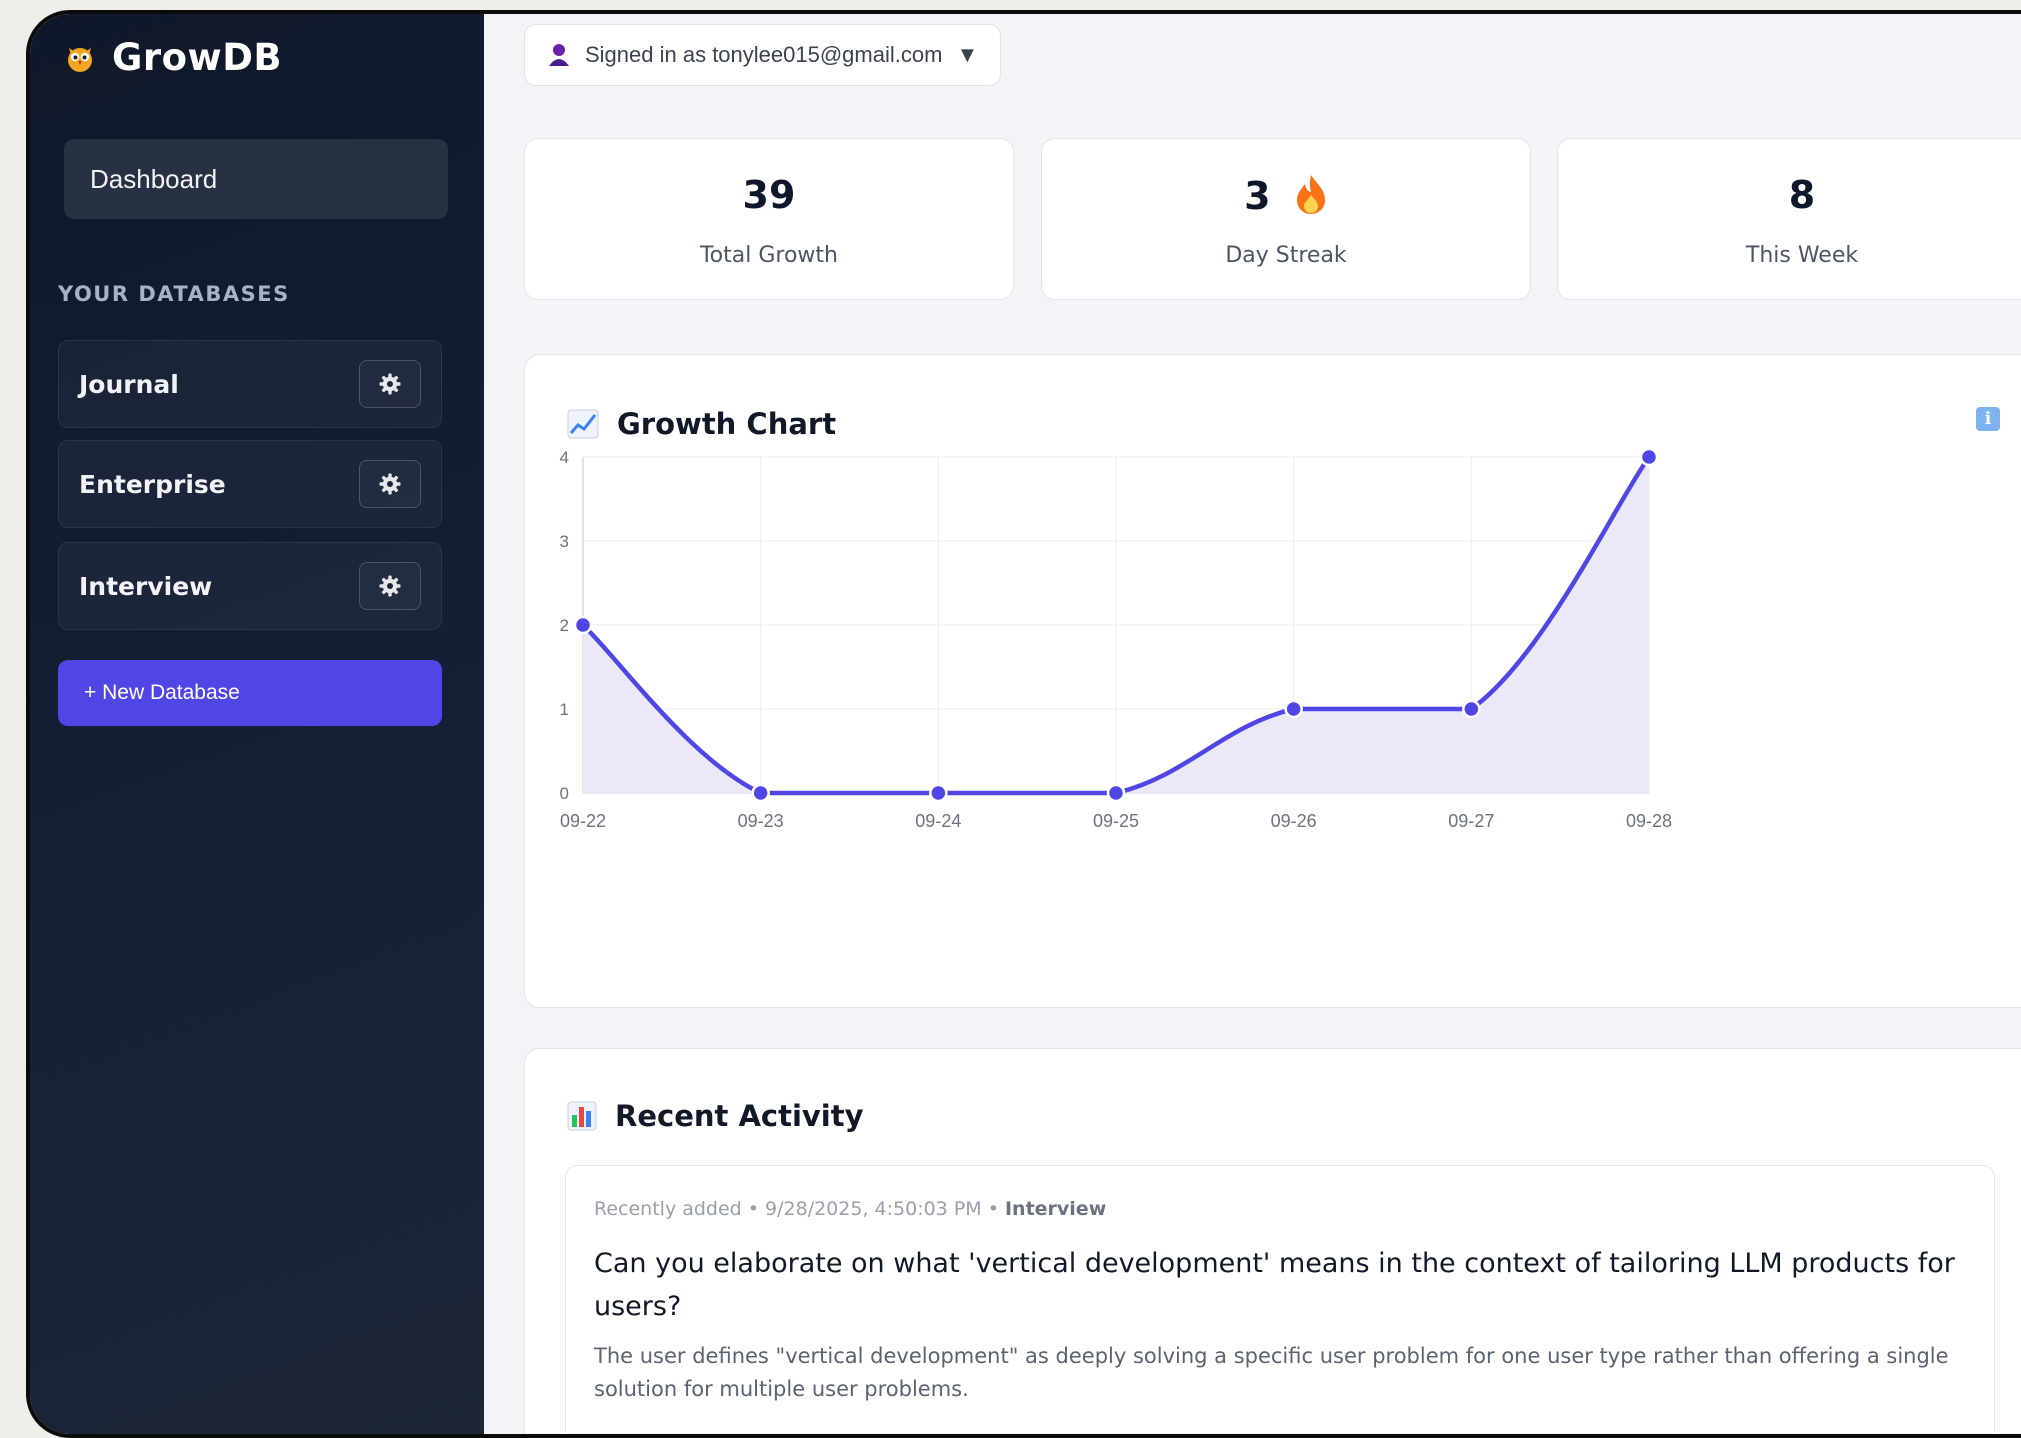 The height and width of the screenshot is (1438, 2021). What do you see at coordinates (154, 178) in the screenshot?
I see `sidebar-item-label: Dashboard` at bounding box center [154, 178].